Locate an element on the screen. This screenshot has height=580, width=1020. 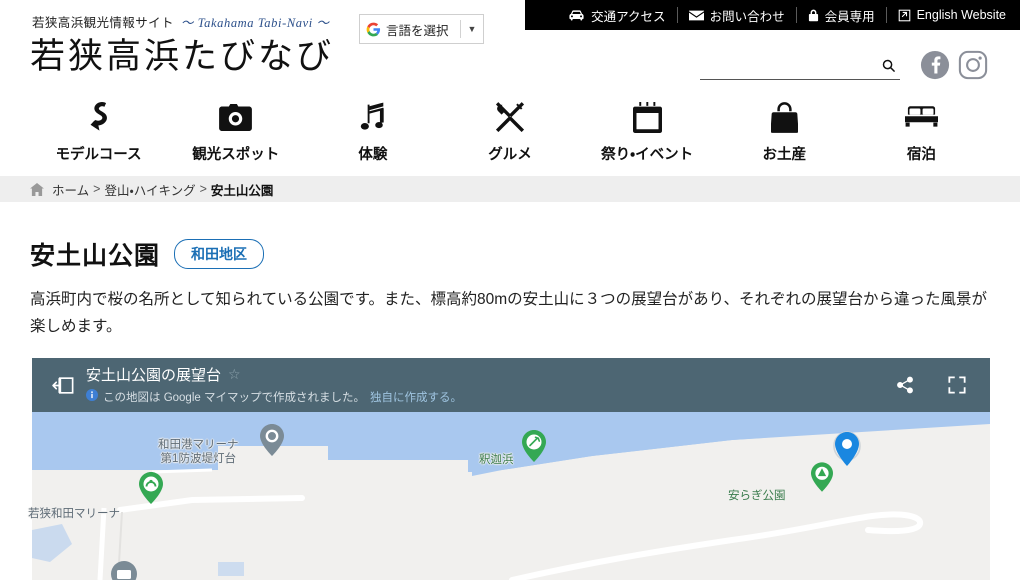
area-badge: 和田地区 is located at coordinates (219, 254).